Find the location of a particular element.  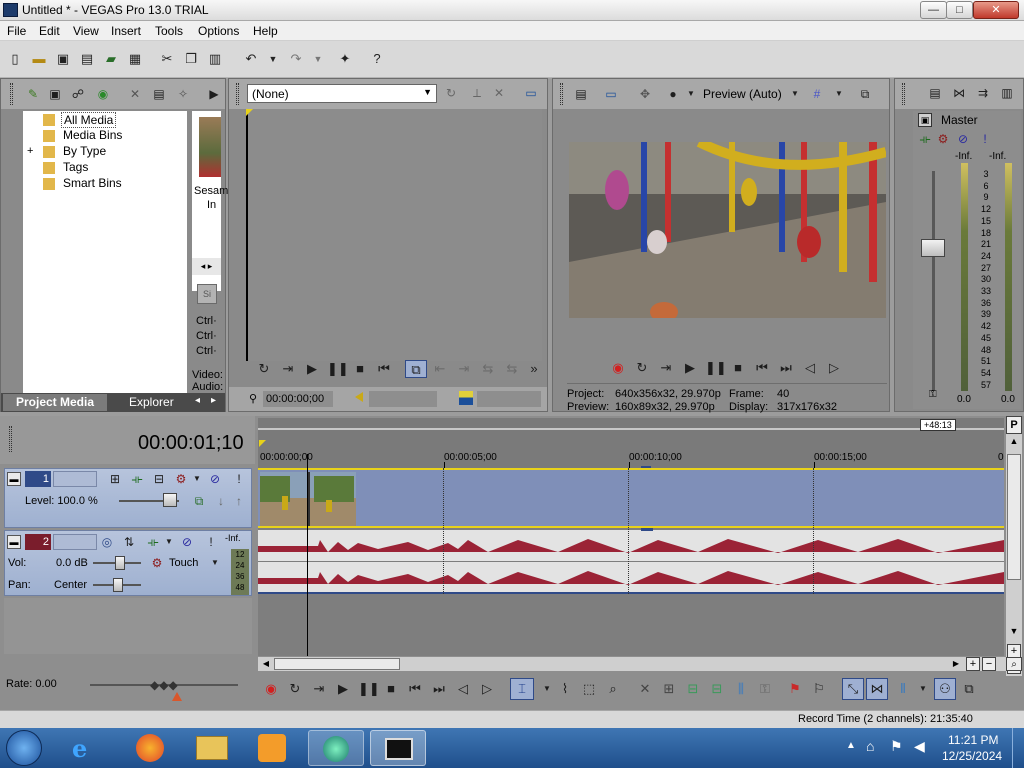

menu-help: Help is located at coordinates (265, 31).